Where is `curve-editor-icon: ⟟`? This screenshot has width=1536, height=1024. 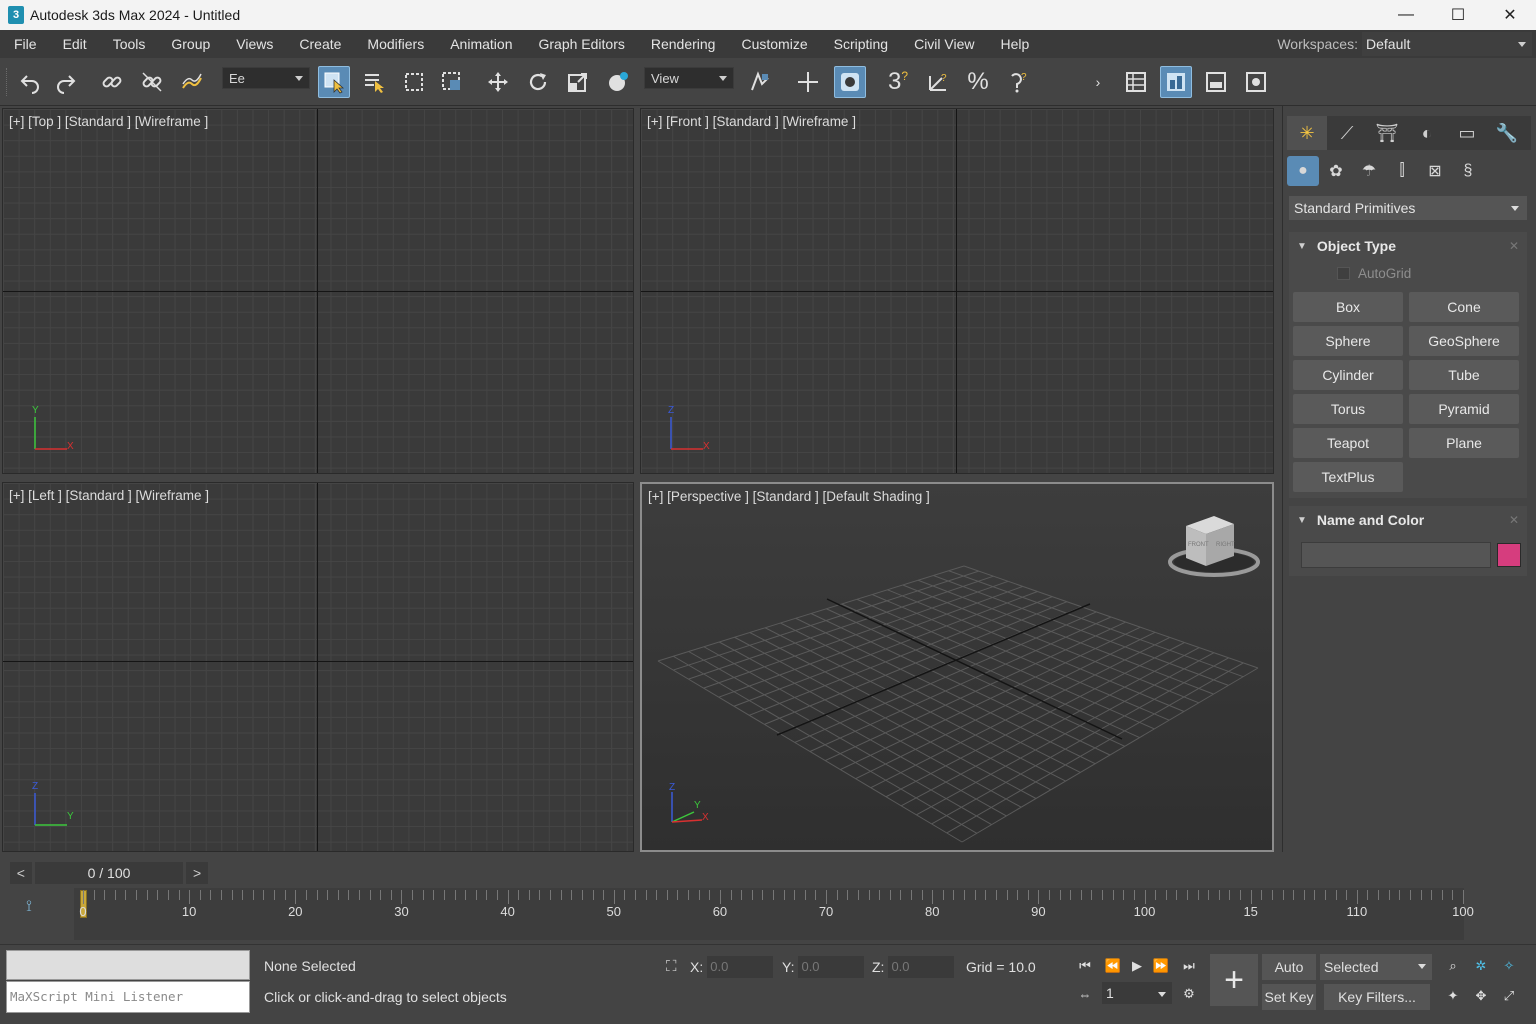 curve-editor-icon: ⟟ is located at coordinates (29, 907).